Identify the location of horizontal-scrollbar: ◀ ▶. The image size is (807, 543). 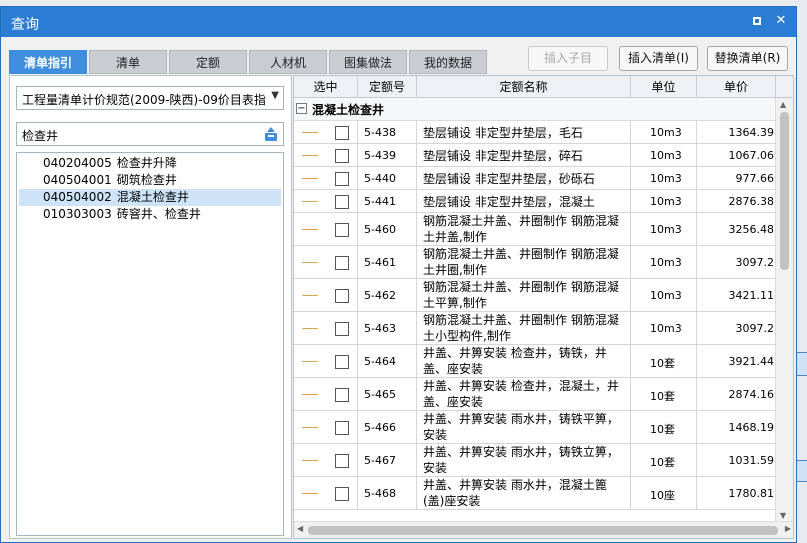
(543, 529).